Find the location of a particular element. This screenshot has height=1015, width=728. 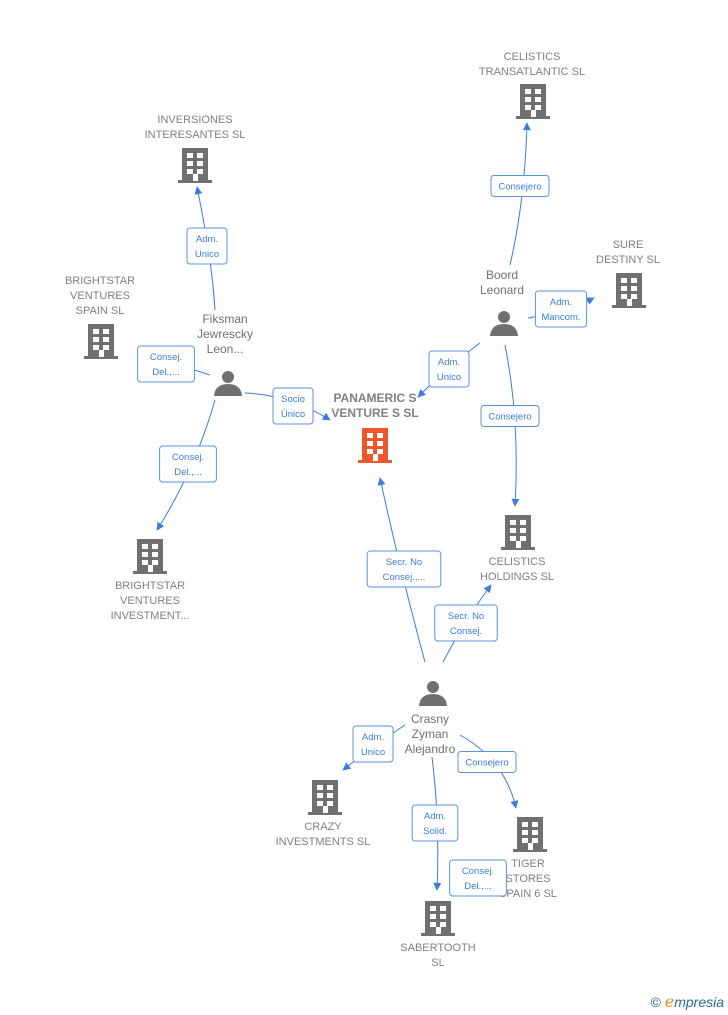

edge-label-text: Solid. is located at coordinates (435, 831).